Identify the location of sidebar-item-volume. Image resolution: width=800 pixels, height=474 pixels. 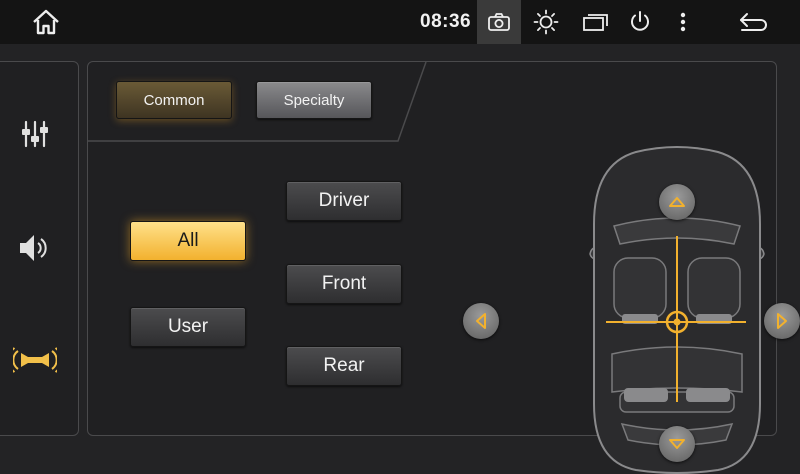
(35, 248).